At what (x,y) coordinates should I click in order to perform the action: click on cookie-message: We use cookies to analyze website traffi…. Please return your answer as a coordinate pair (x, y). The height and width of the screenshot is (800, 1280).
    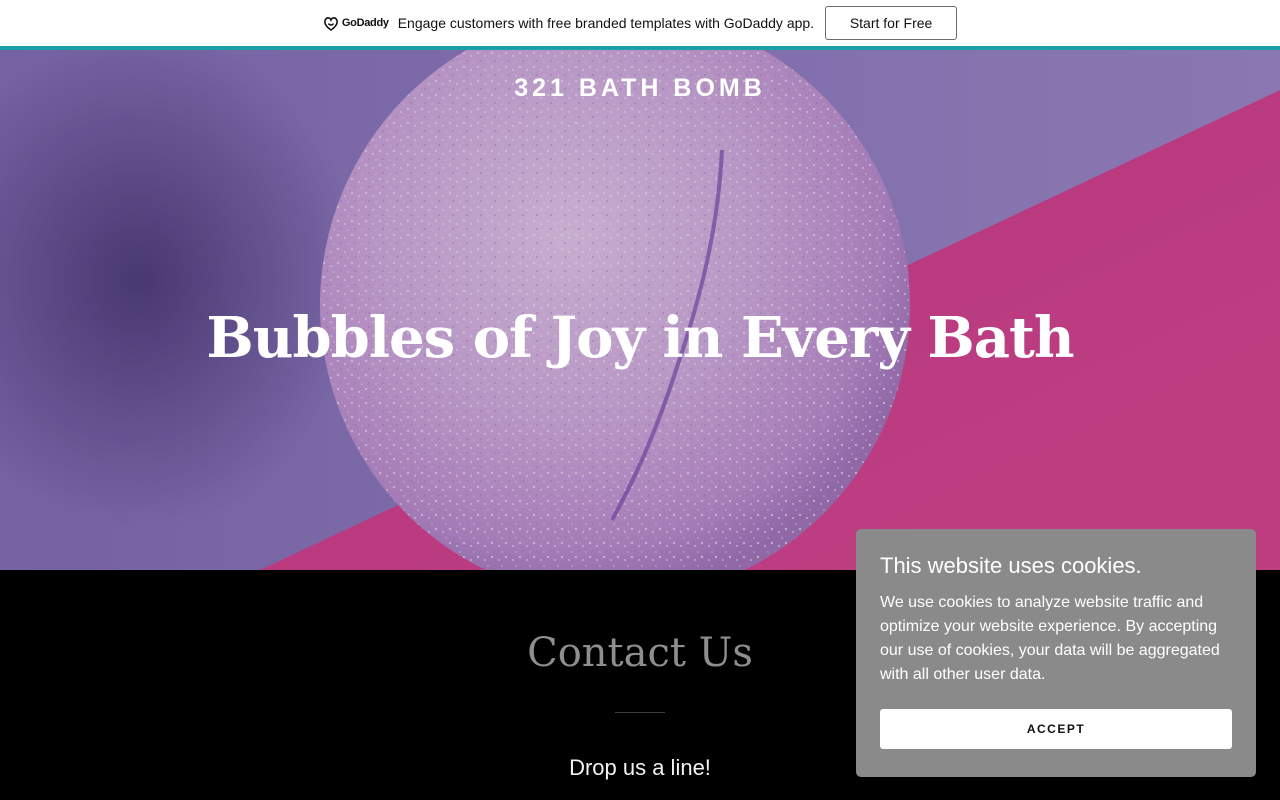
    Looking at the image, I should click on (1050, 638).